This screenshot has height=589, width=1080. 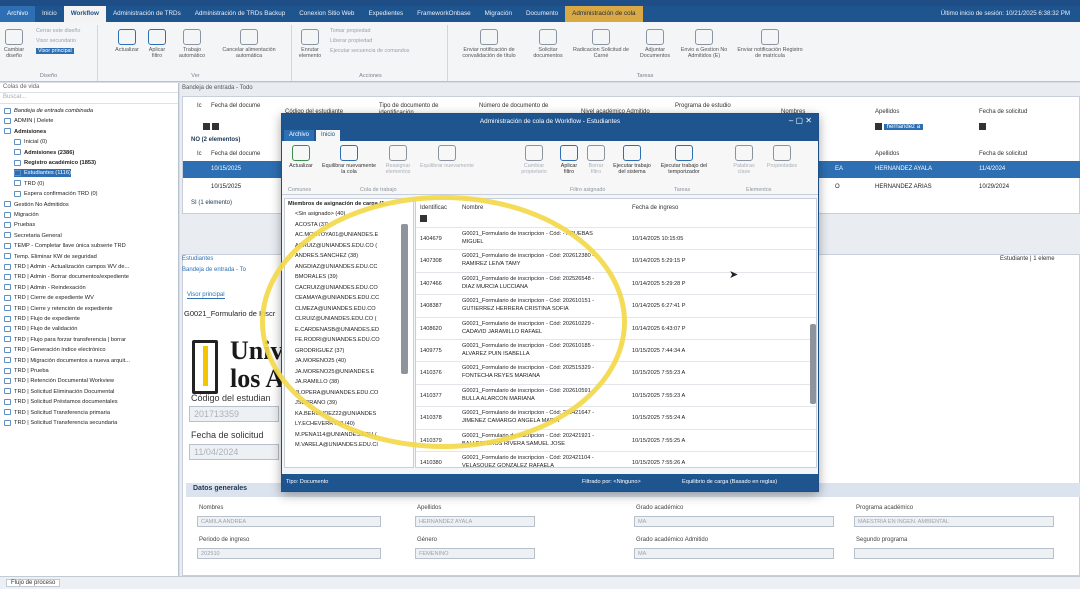 I want to click on grado-admitido-field: MA, so click(x=734, y=553).